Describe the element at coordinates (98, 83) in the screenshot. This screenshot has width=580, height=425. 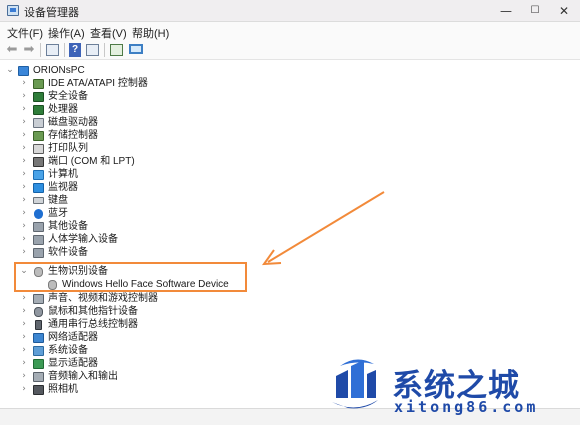
I see `tree-item-label: IDE ATA/ATAPI 控制器` at that location.